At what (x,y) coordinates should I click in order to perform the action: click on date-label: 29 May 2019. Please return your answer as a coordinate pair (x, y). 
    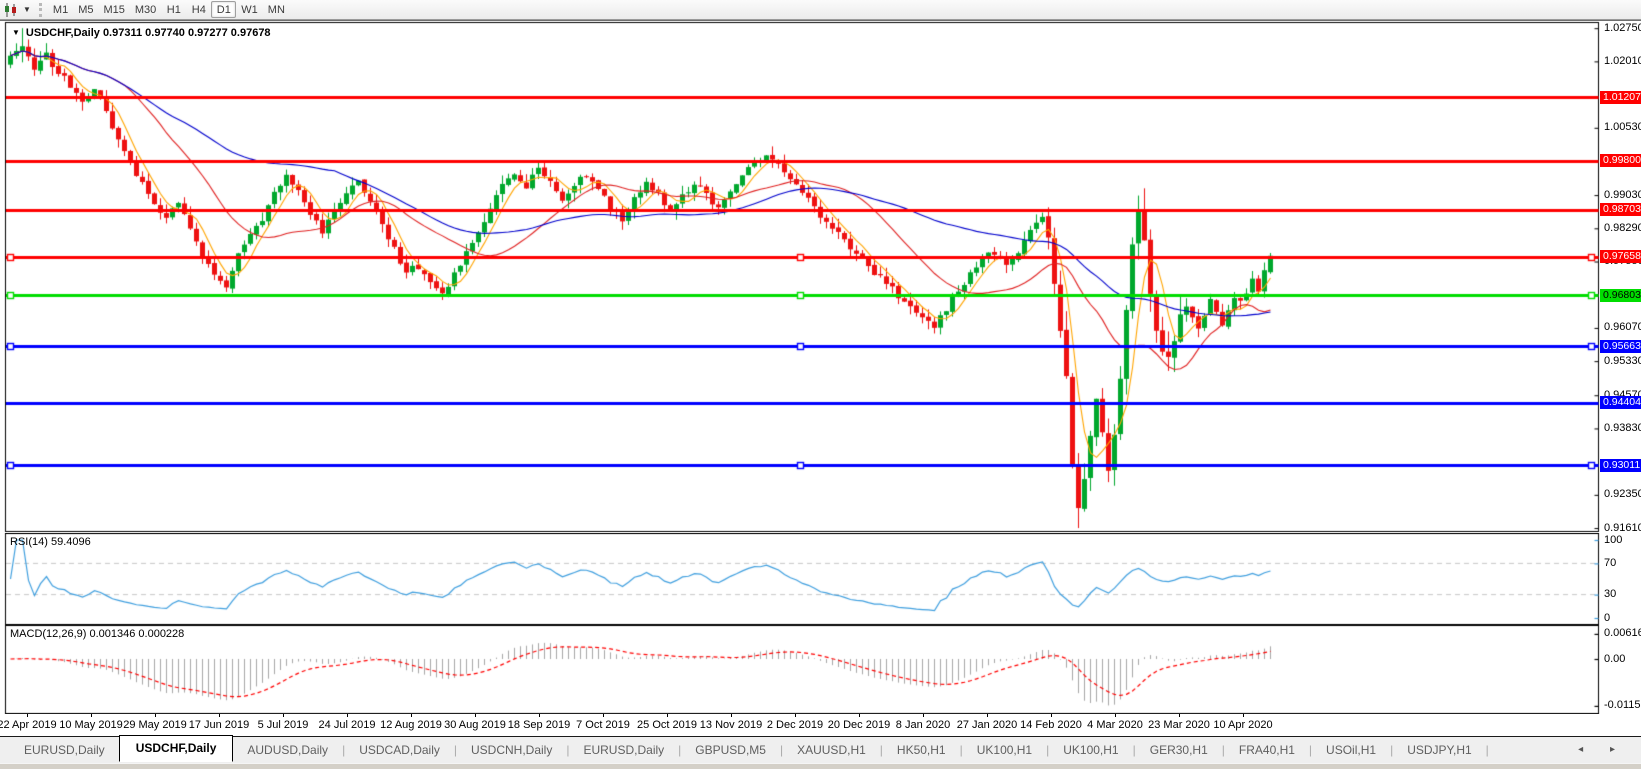
    Looking at the image, I should click on (155, 725).